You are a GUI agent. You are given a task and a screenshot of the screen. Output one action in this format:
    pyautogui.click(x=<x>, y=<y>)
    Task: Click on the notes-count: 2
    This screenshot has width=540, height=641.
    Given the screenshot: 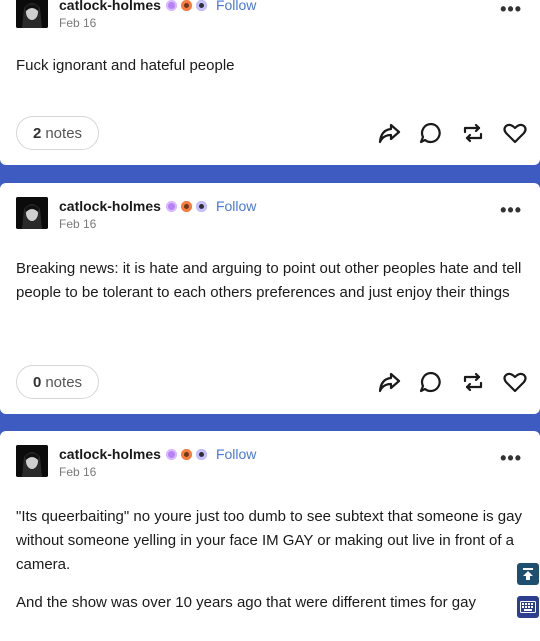 What is the action you would take?
    pyautogui.click(x=37, y=133)
    